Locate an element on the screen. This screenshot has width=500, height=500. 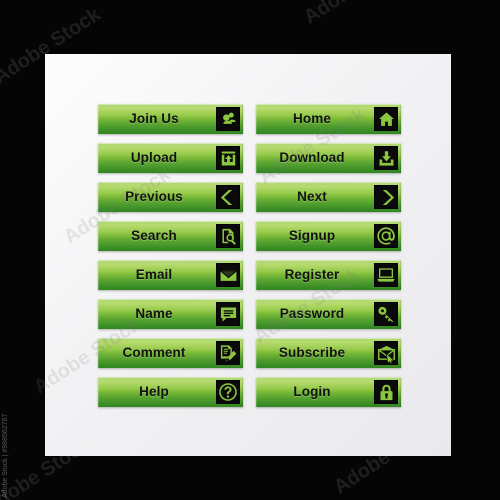
button-register: Register is located at coordinates (328, 275).